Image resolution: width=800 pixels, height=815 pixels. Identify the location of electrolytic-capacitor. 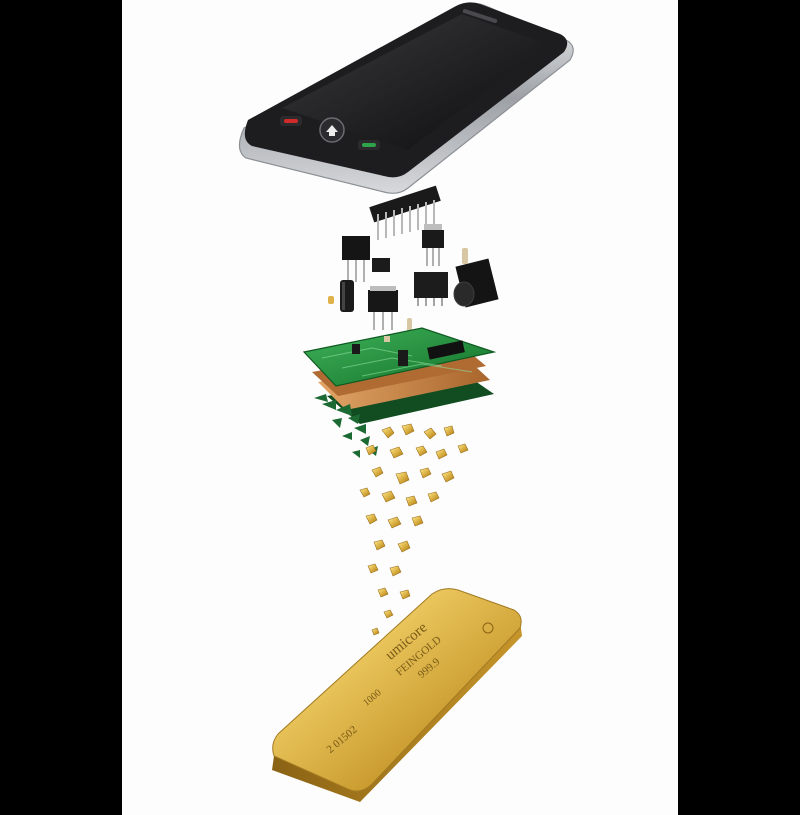
(347, 296).